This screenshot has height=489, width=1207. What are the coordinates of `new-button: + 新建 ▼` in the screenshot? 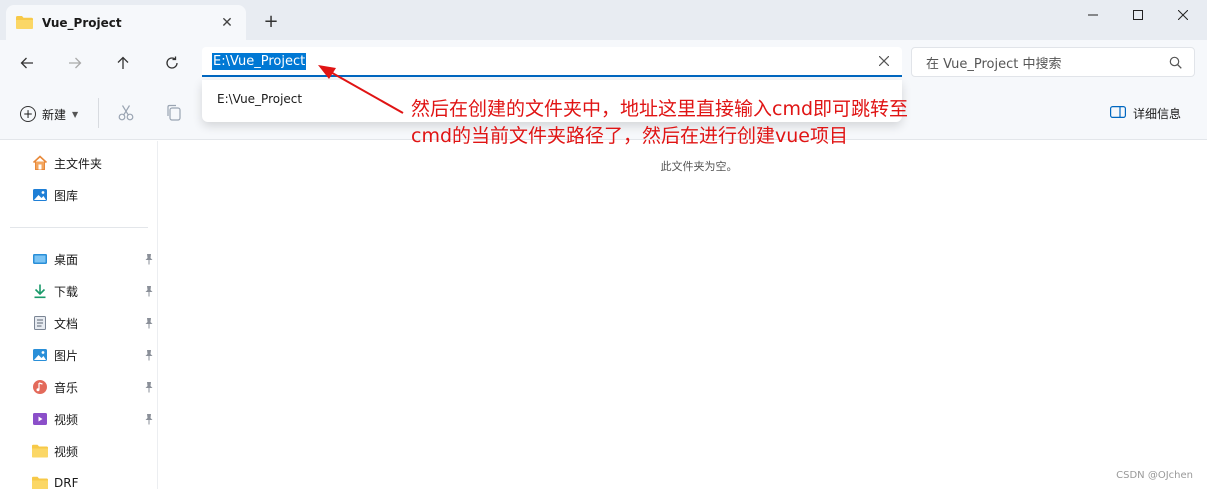 It's located at (49, 114).